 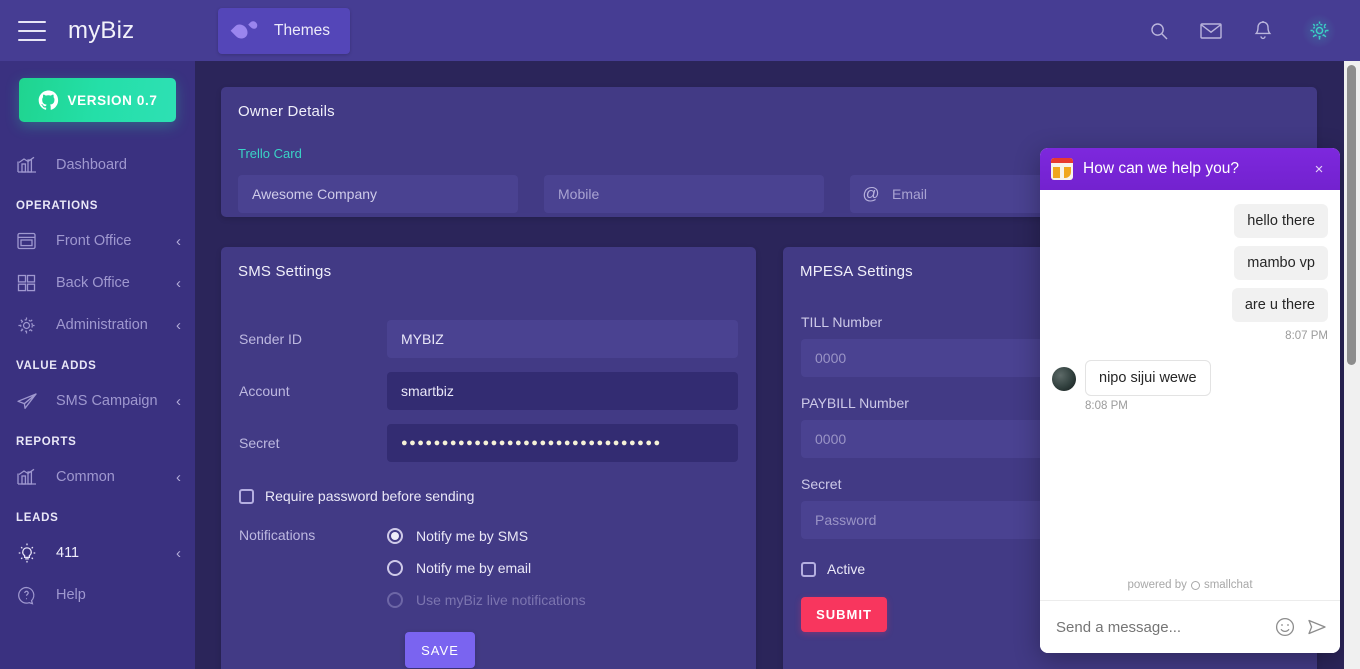 I want to click on themes-button: Themes, so click(x=284, y=30).